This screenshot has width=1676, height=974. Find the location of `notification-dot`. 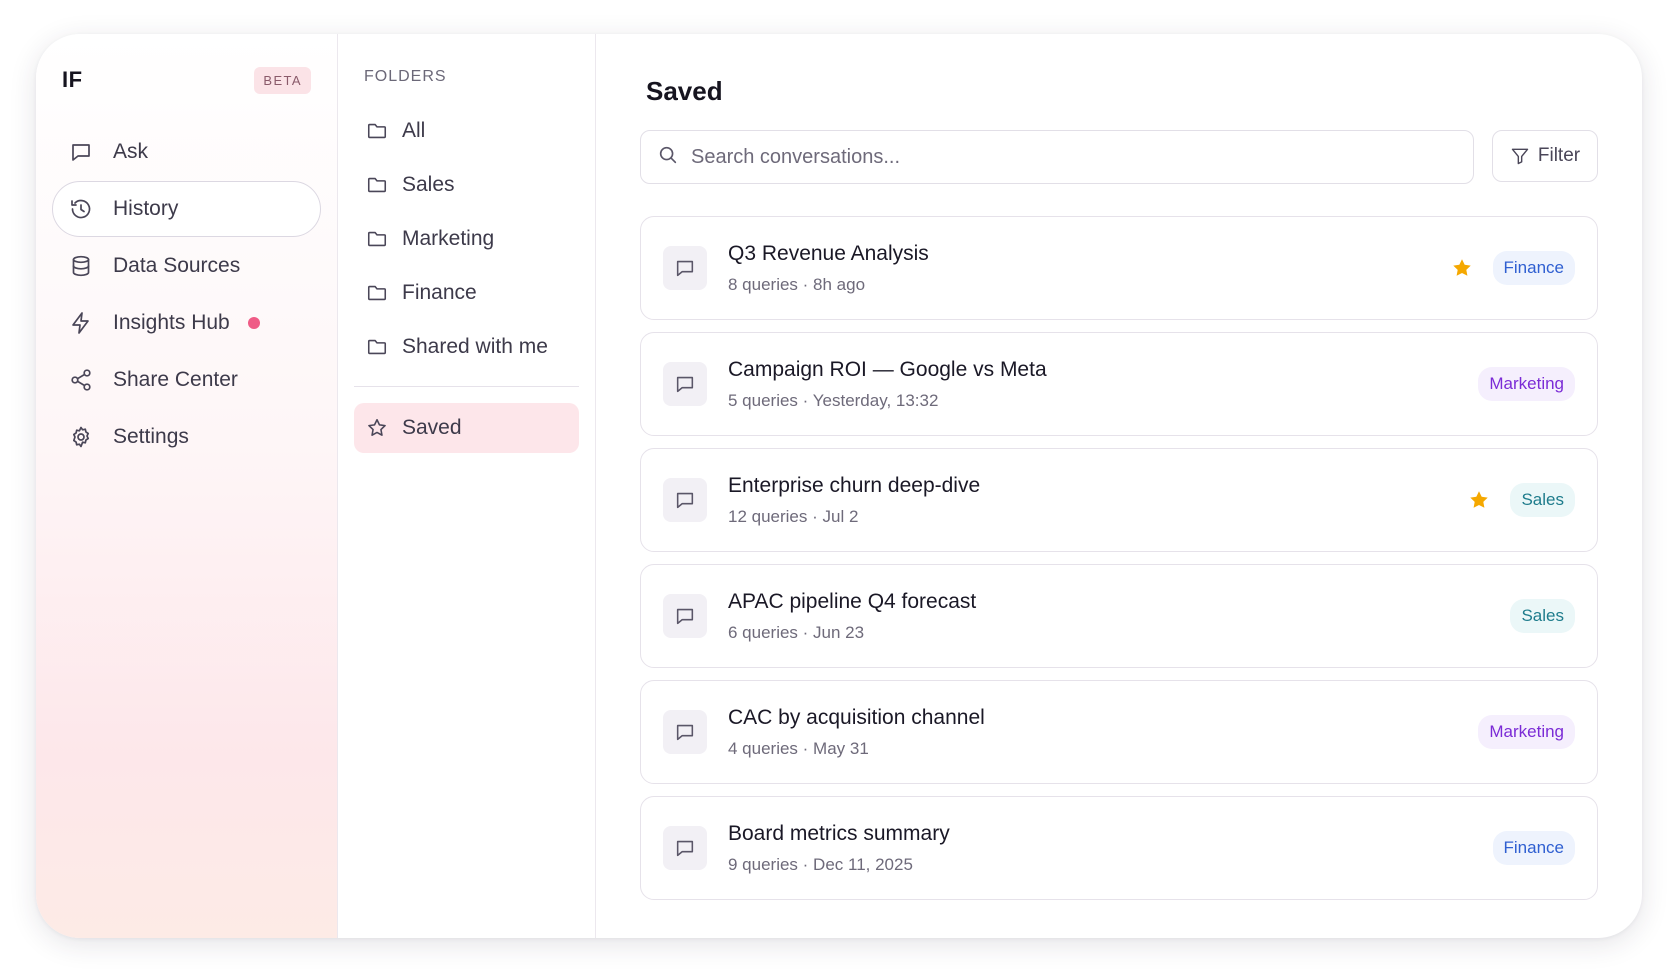

notification-dot is located at coordinates (253, 323).